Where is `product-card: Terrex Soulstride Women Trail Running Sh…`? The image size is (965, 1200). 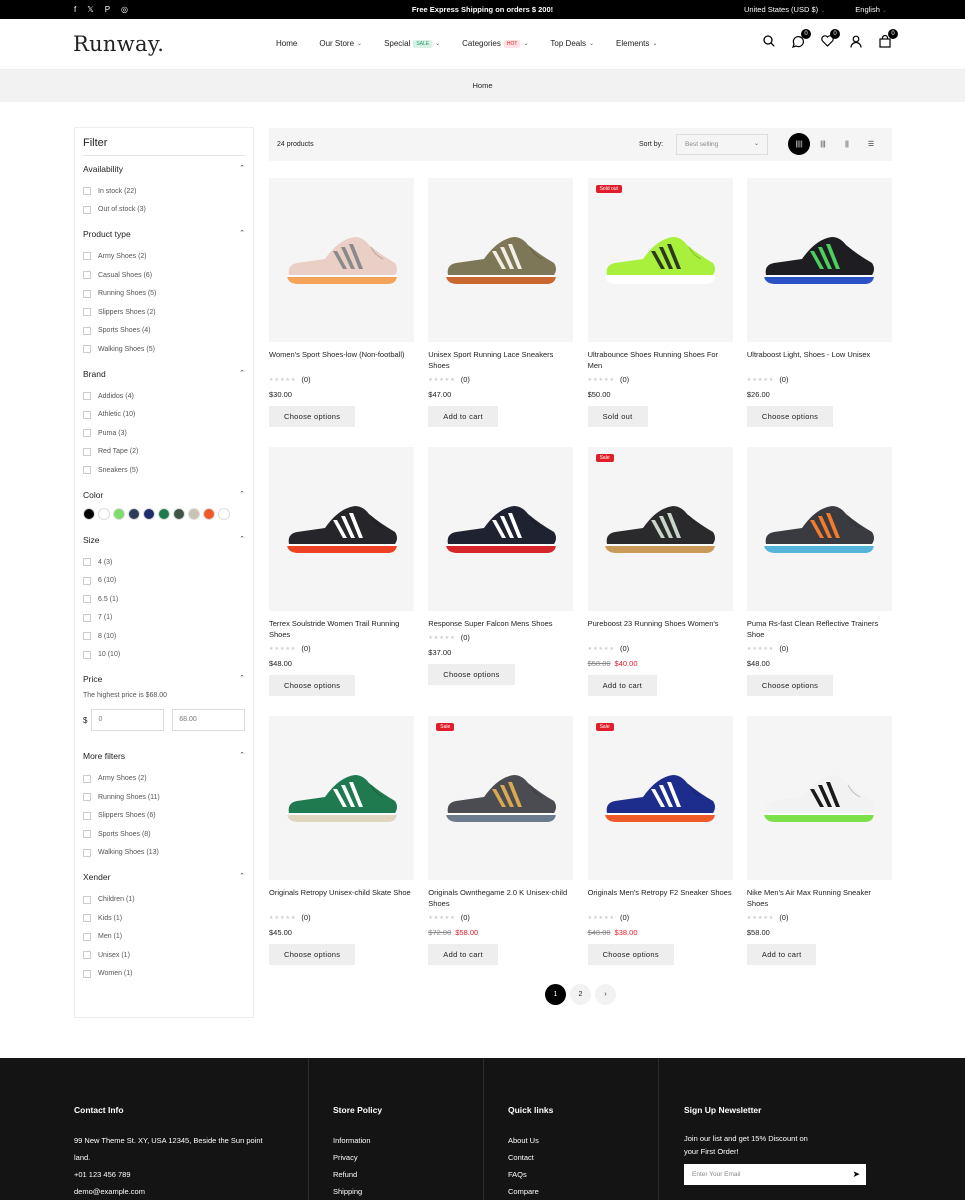
product-card: Terrex Soulstride Women Trail Running Sh… is located at coordinates (341, 581).